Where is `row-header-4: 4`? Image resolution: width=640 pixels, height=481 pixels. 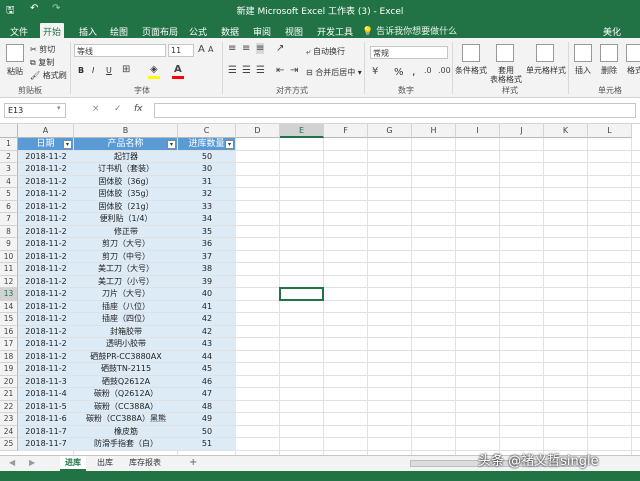 row-header-4: 4 is located at coordinates (9, 181).